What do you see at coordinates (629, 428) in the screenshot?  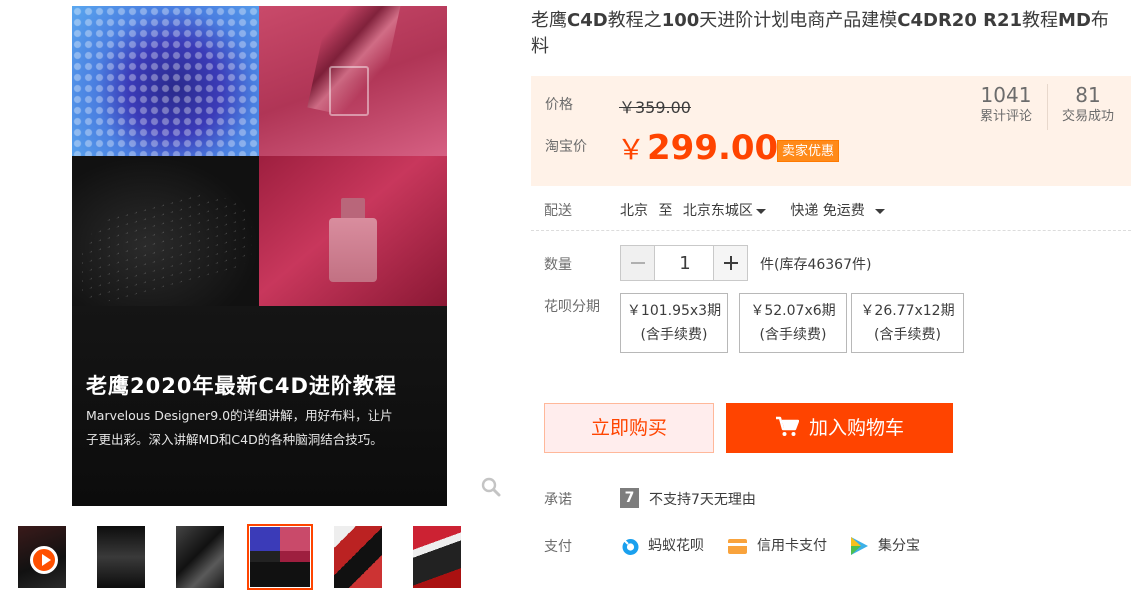 I see `buy-now-button: 立即购买` at bounding box center [629, 428].